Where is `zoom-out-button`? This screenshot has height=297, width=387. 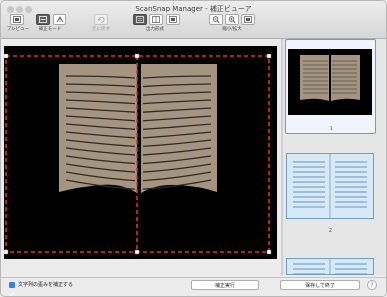 zoom-out-button is located at coordinates (216, 19).